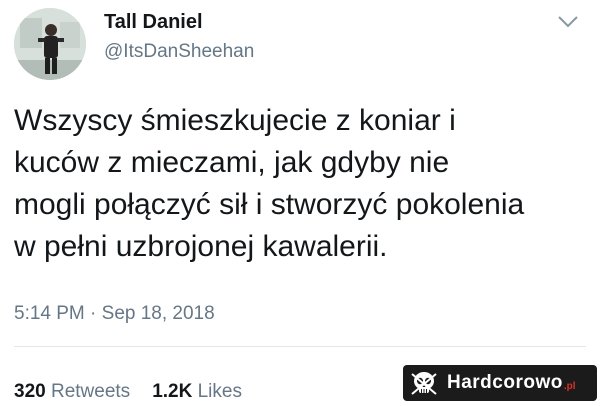 The height and width of the screenshot is (406, 600). What do you see at coordinates (153, 22) in the screenshot?
I see `display-name: Tall Daniel` at bounding box center [153, 22].